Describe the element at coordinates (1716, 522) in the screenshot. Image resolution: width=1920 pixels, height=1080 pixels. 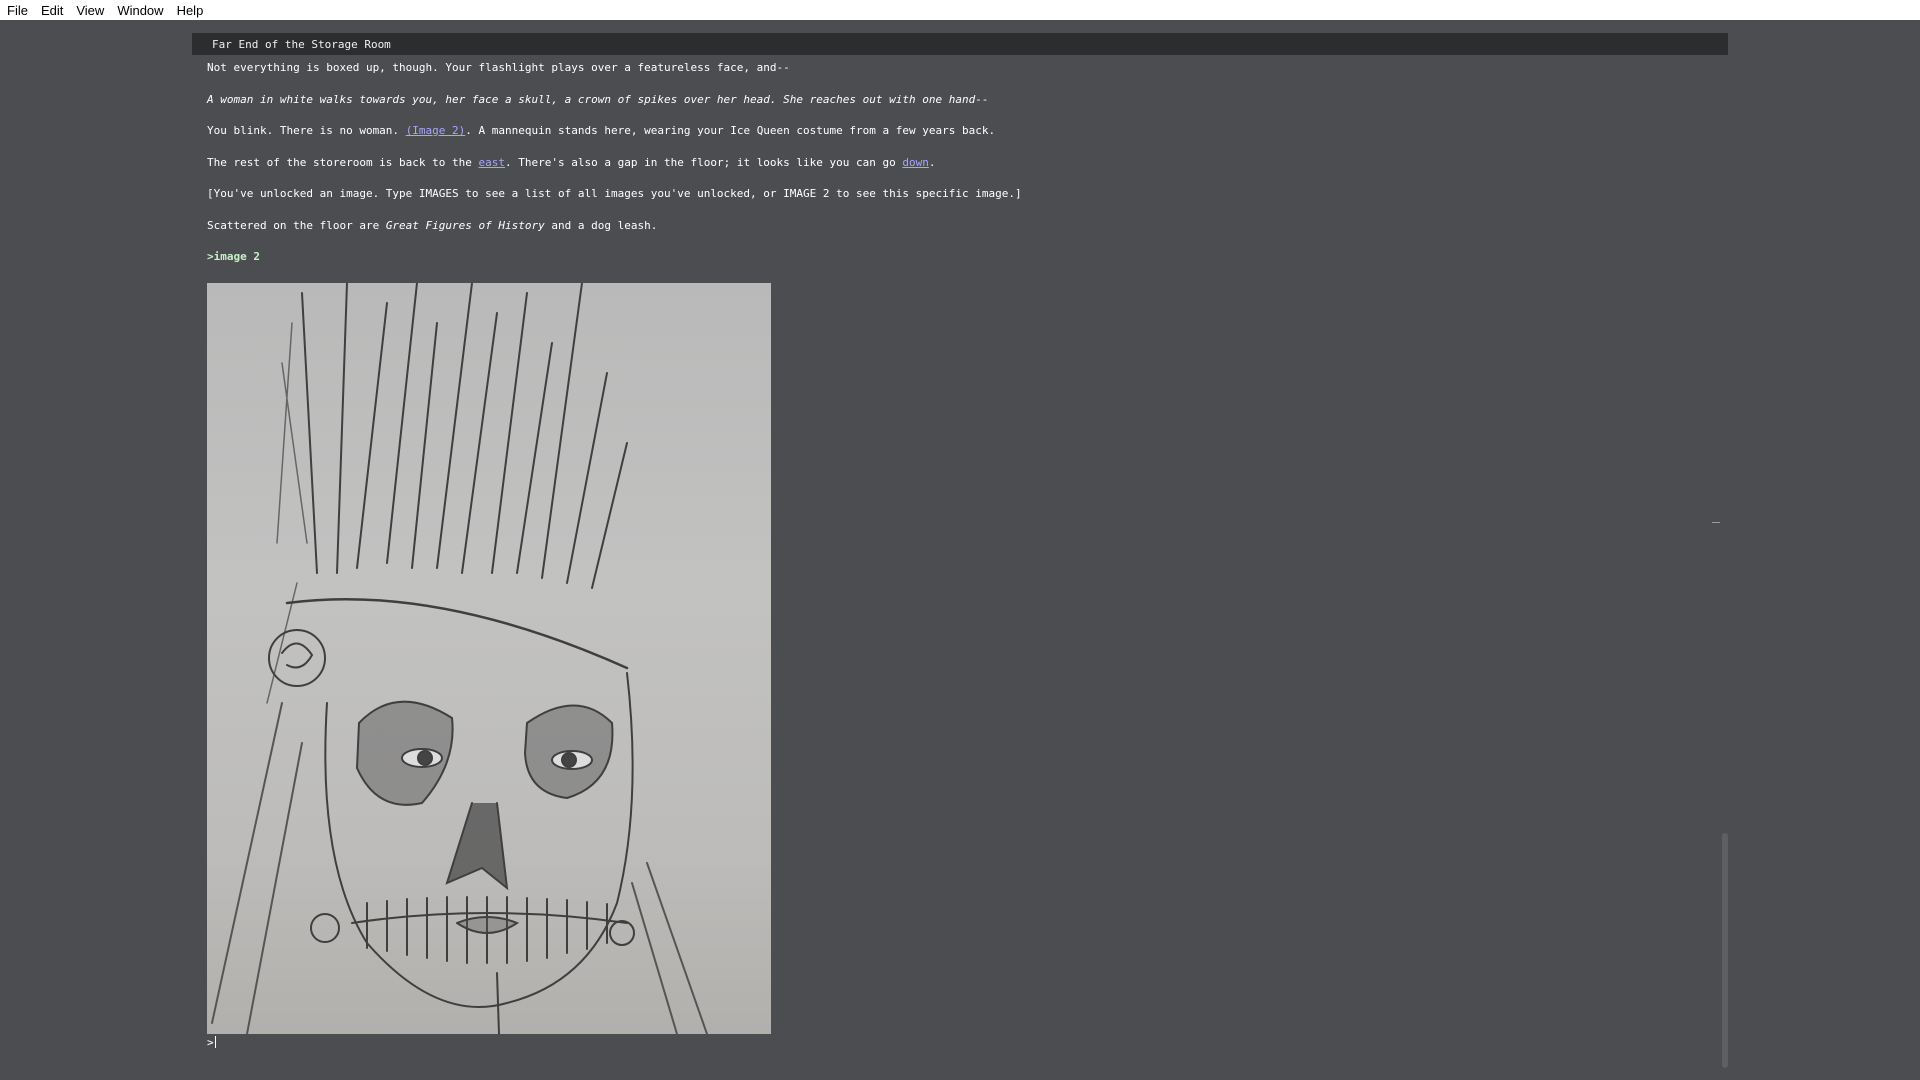
I see `resize-marker` at that location.